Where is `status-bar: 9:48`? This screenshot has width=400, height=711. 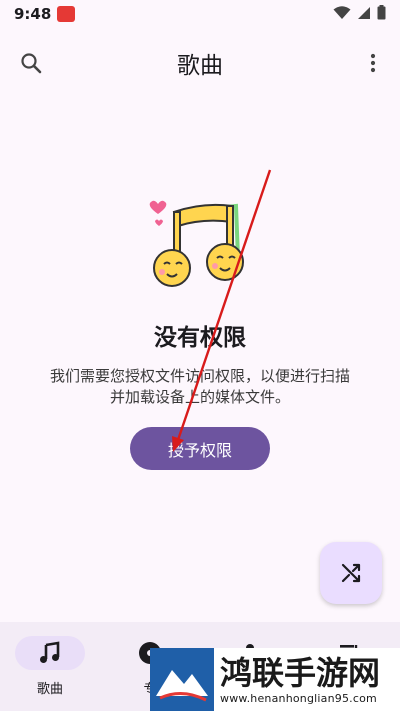
status-bar: 9:48 is located at coordinates (200, 14).